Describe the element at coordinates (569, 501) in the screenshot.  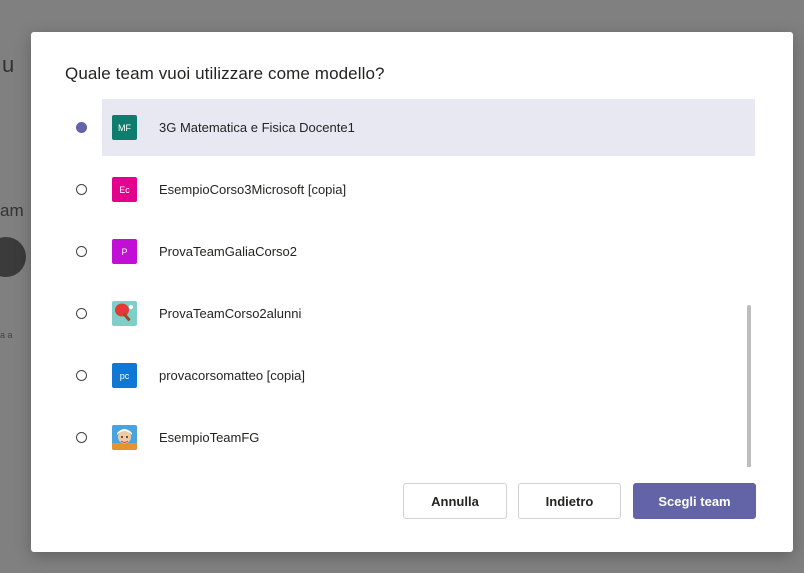
I see `back-button: Indietro` at that location.